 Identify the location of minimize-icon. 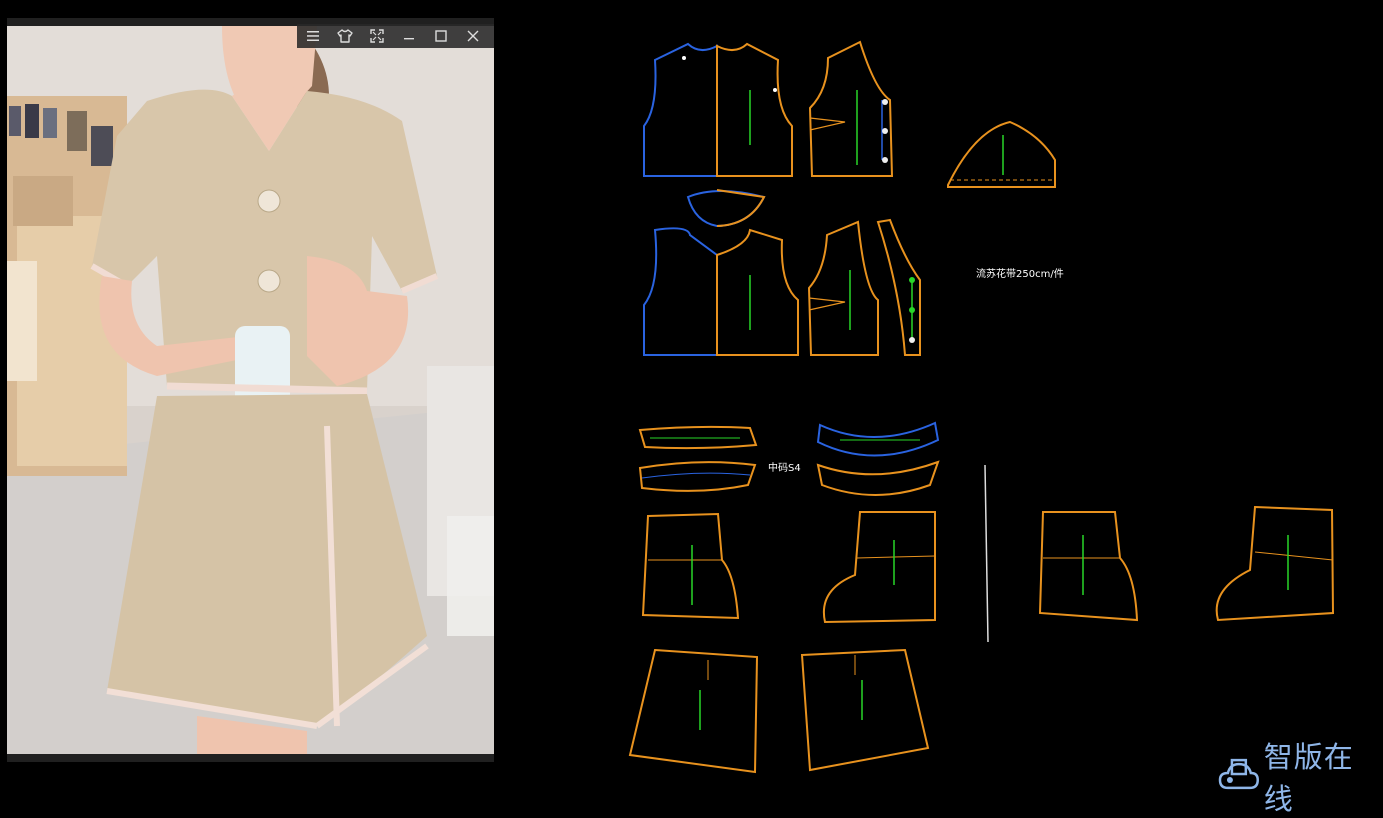
(409, 39).